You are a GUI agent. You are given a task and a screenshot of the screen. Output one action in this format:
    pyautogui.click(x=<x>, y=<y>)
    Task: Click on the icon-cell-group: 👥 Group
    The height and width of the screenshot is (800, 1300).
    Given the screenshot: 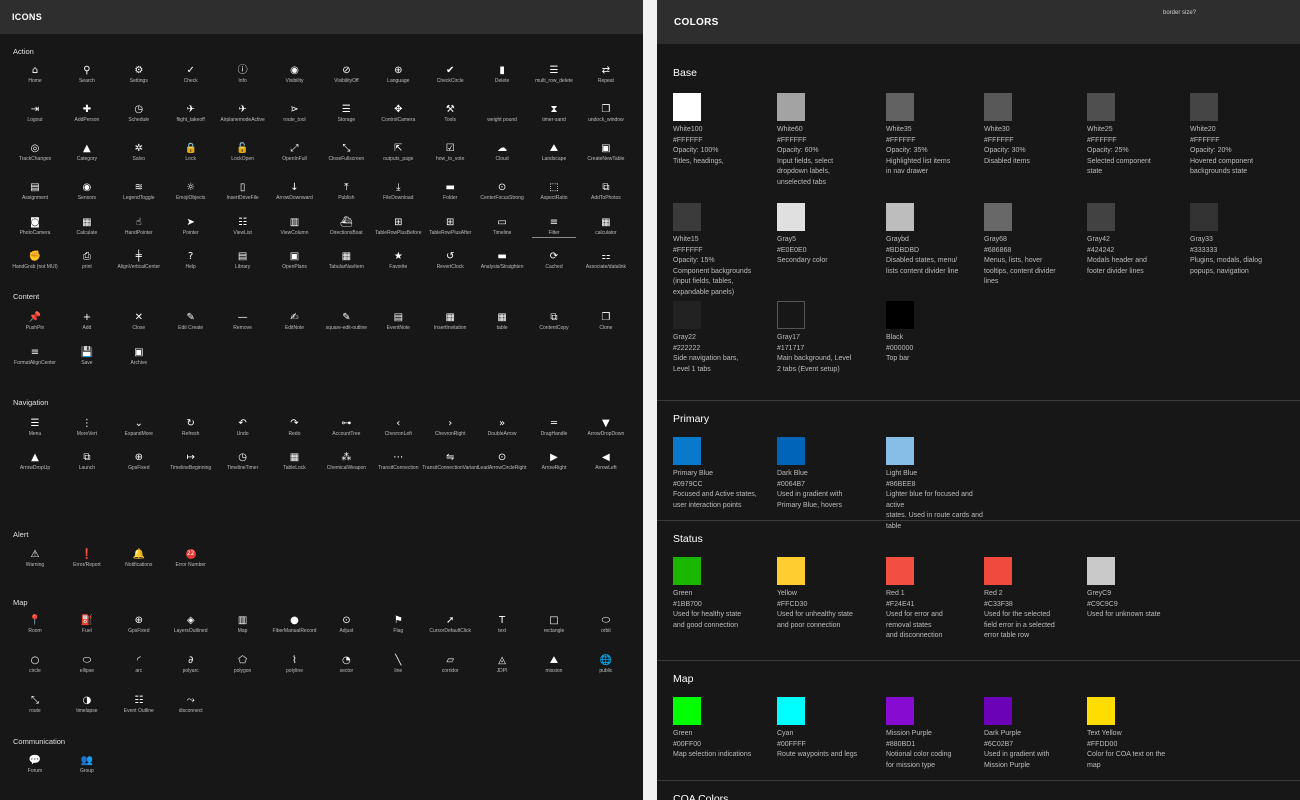 What is the action you would take?
    pyautogui.click(x=87, y=764)
    